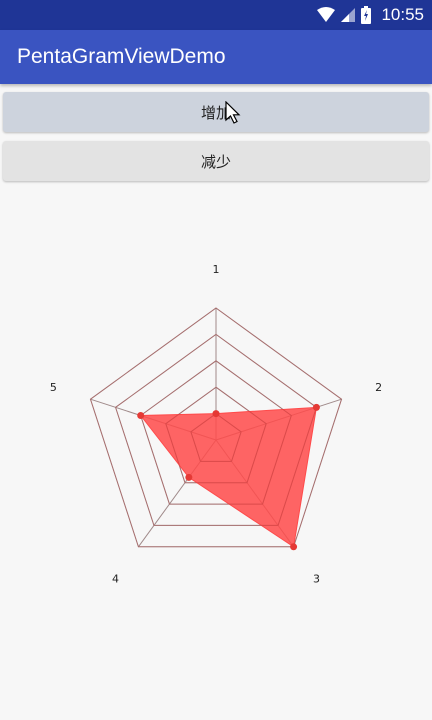  I want to click on radar-axis-label: 4, so click(115, 578).